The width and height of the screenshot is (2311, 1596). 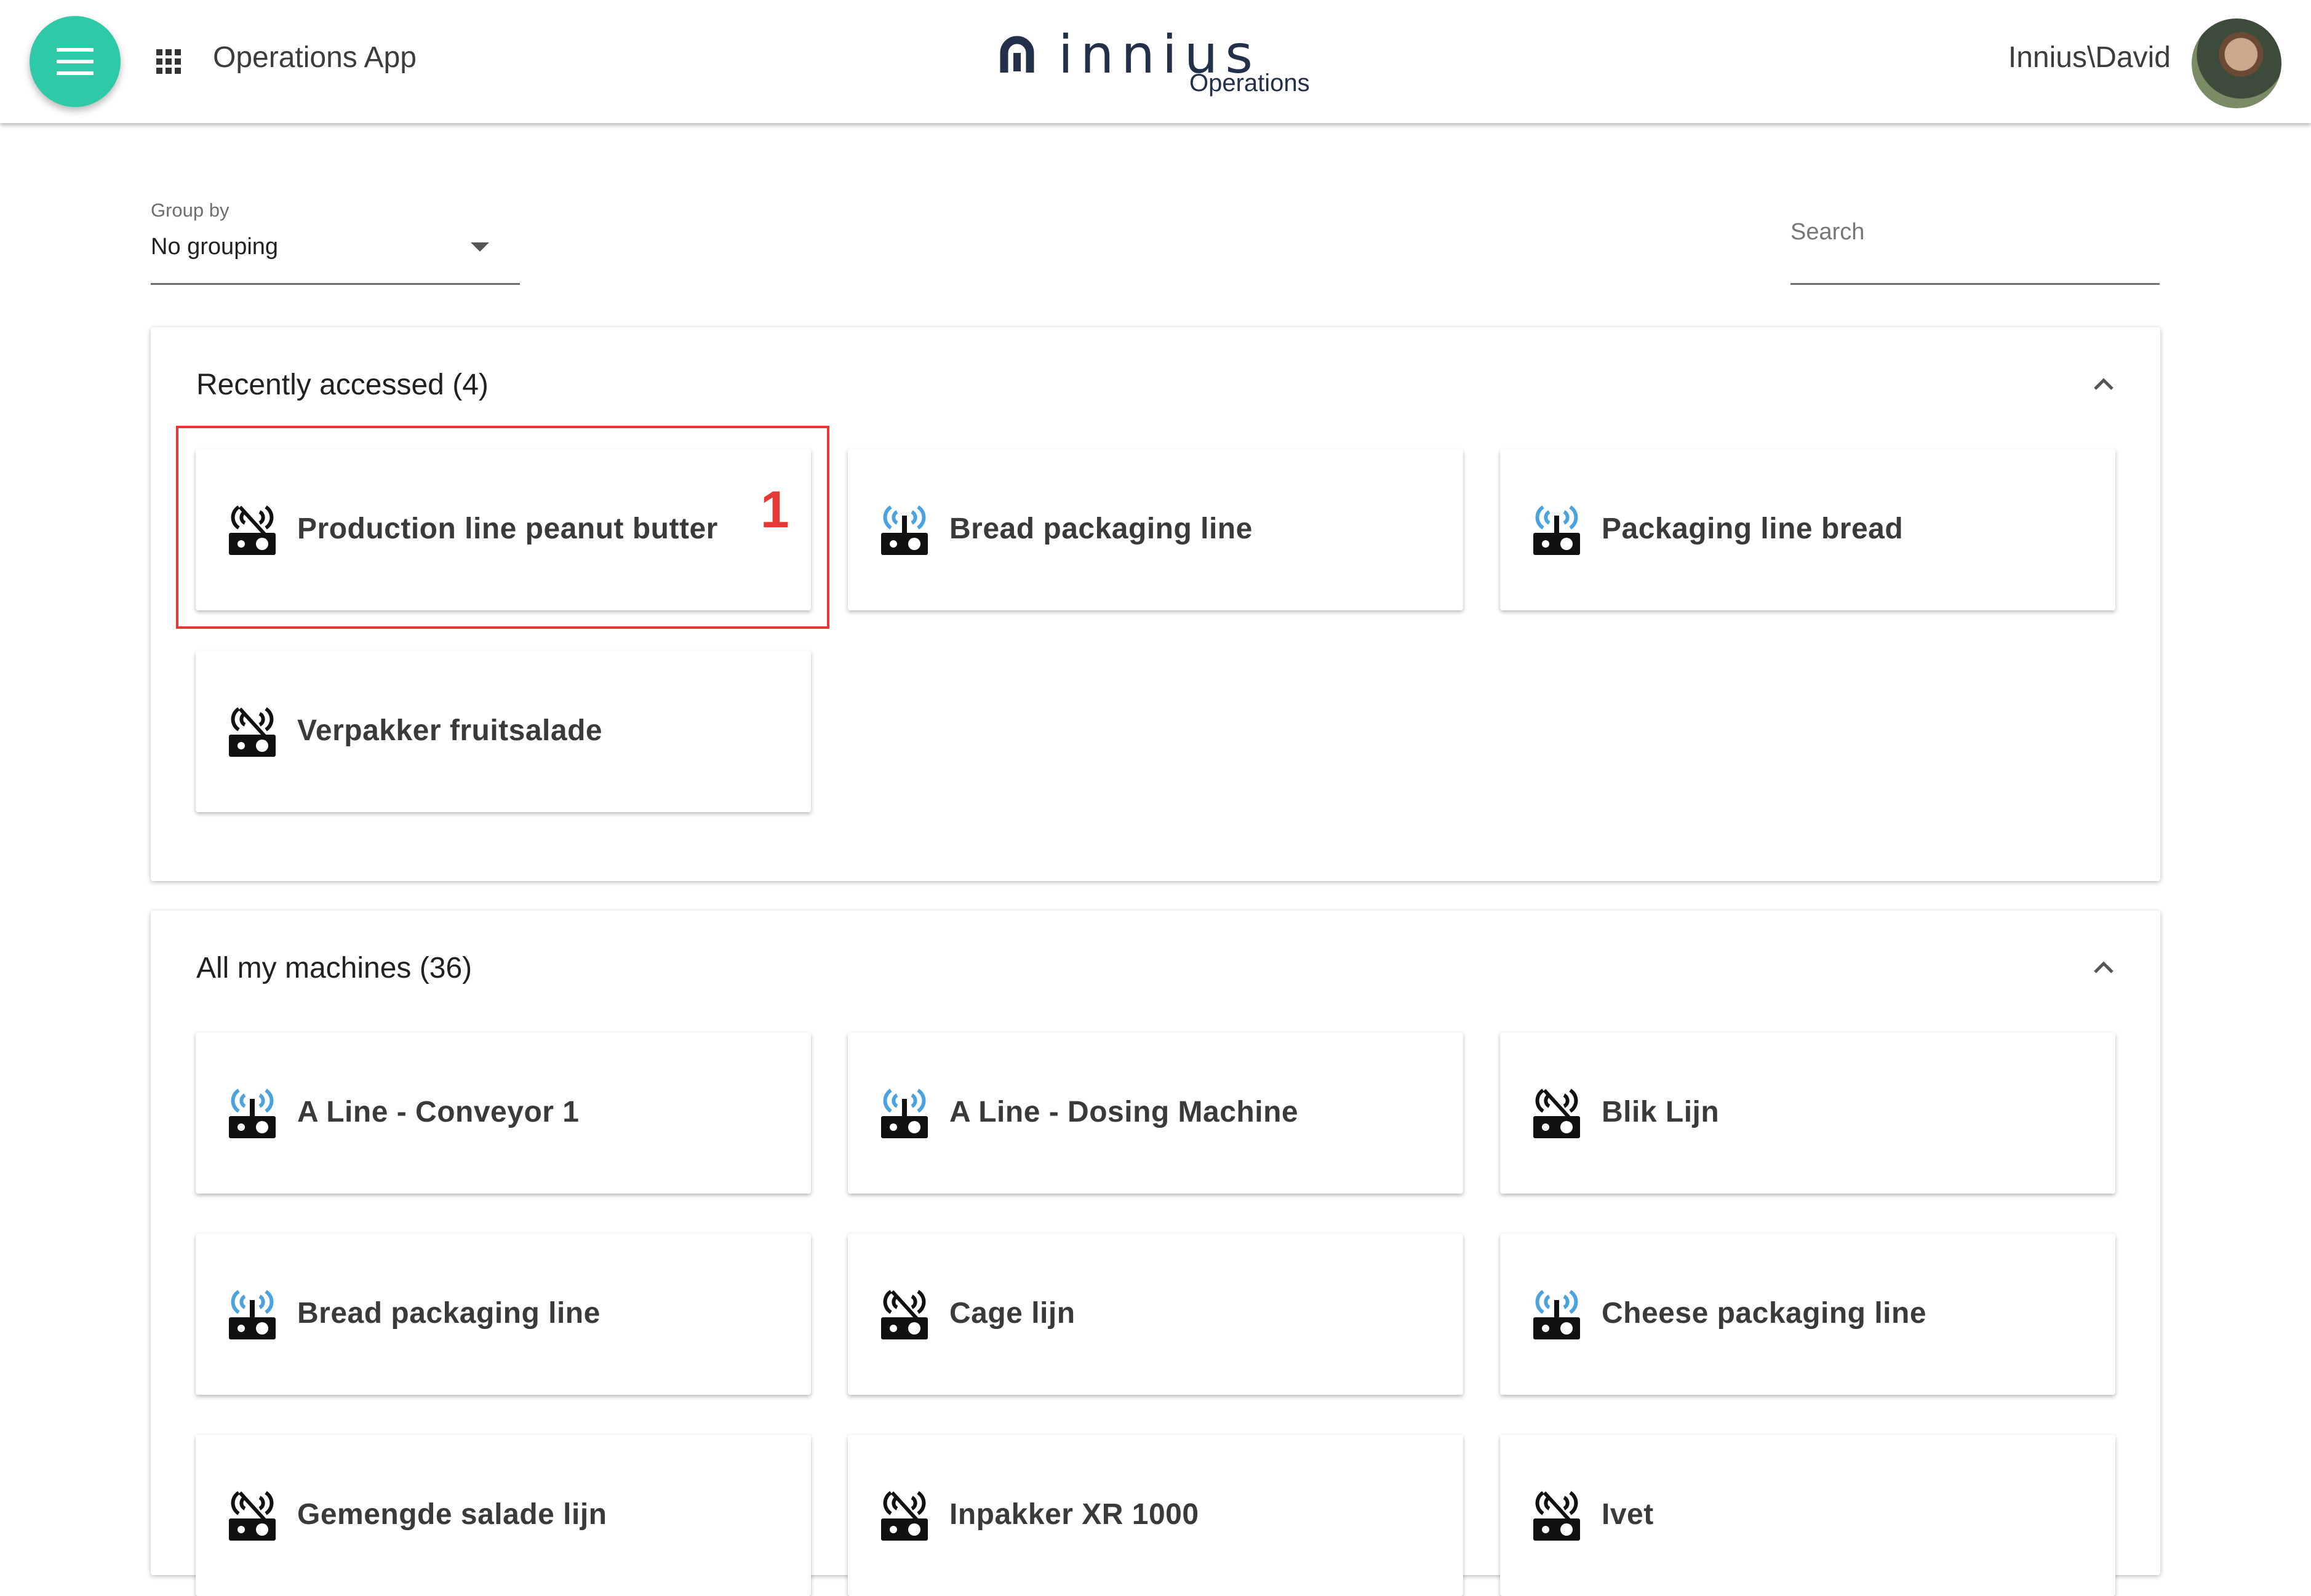 What do you see at coordinates (1753, 529) in the screenshot?
I see `machine-name: Packaging line bread` at bounding box center [1753, 529].